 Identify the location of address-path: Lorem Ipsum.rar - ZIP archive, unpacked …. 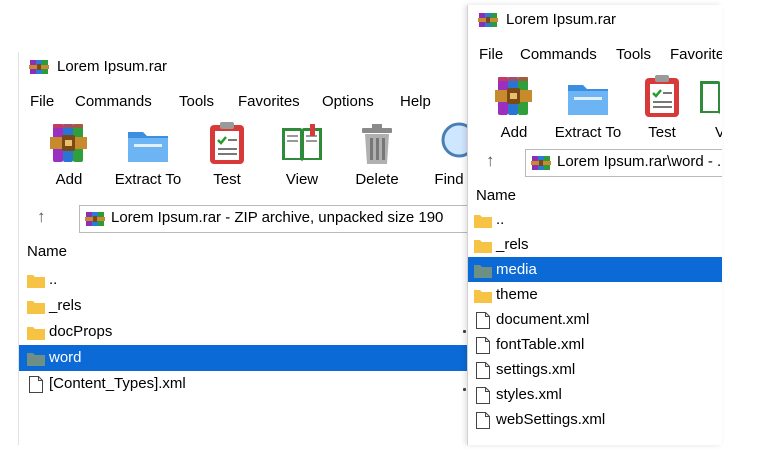
(277, 217).